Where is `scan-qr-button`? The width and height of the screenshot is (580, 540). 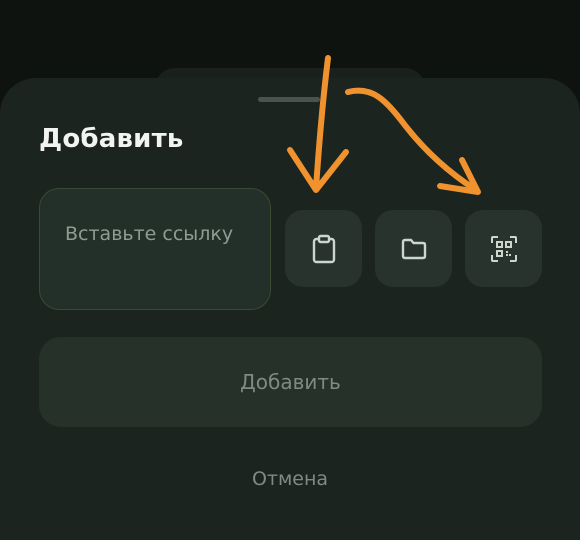 scan-qr-button is located at coordinates (503, 248).